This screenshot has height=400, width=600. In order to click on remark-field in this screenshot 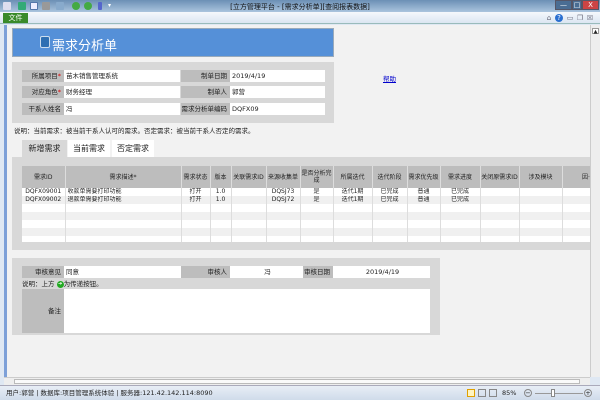, I will do `click(247, 311)`.